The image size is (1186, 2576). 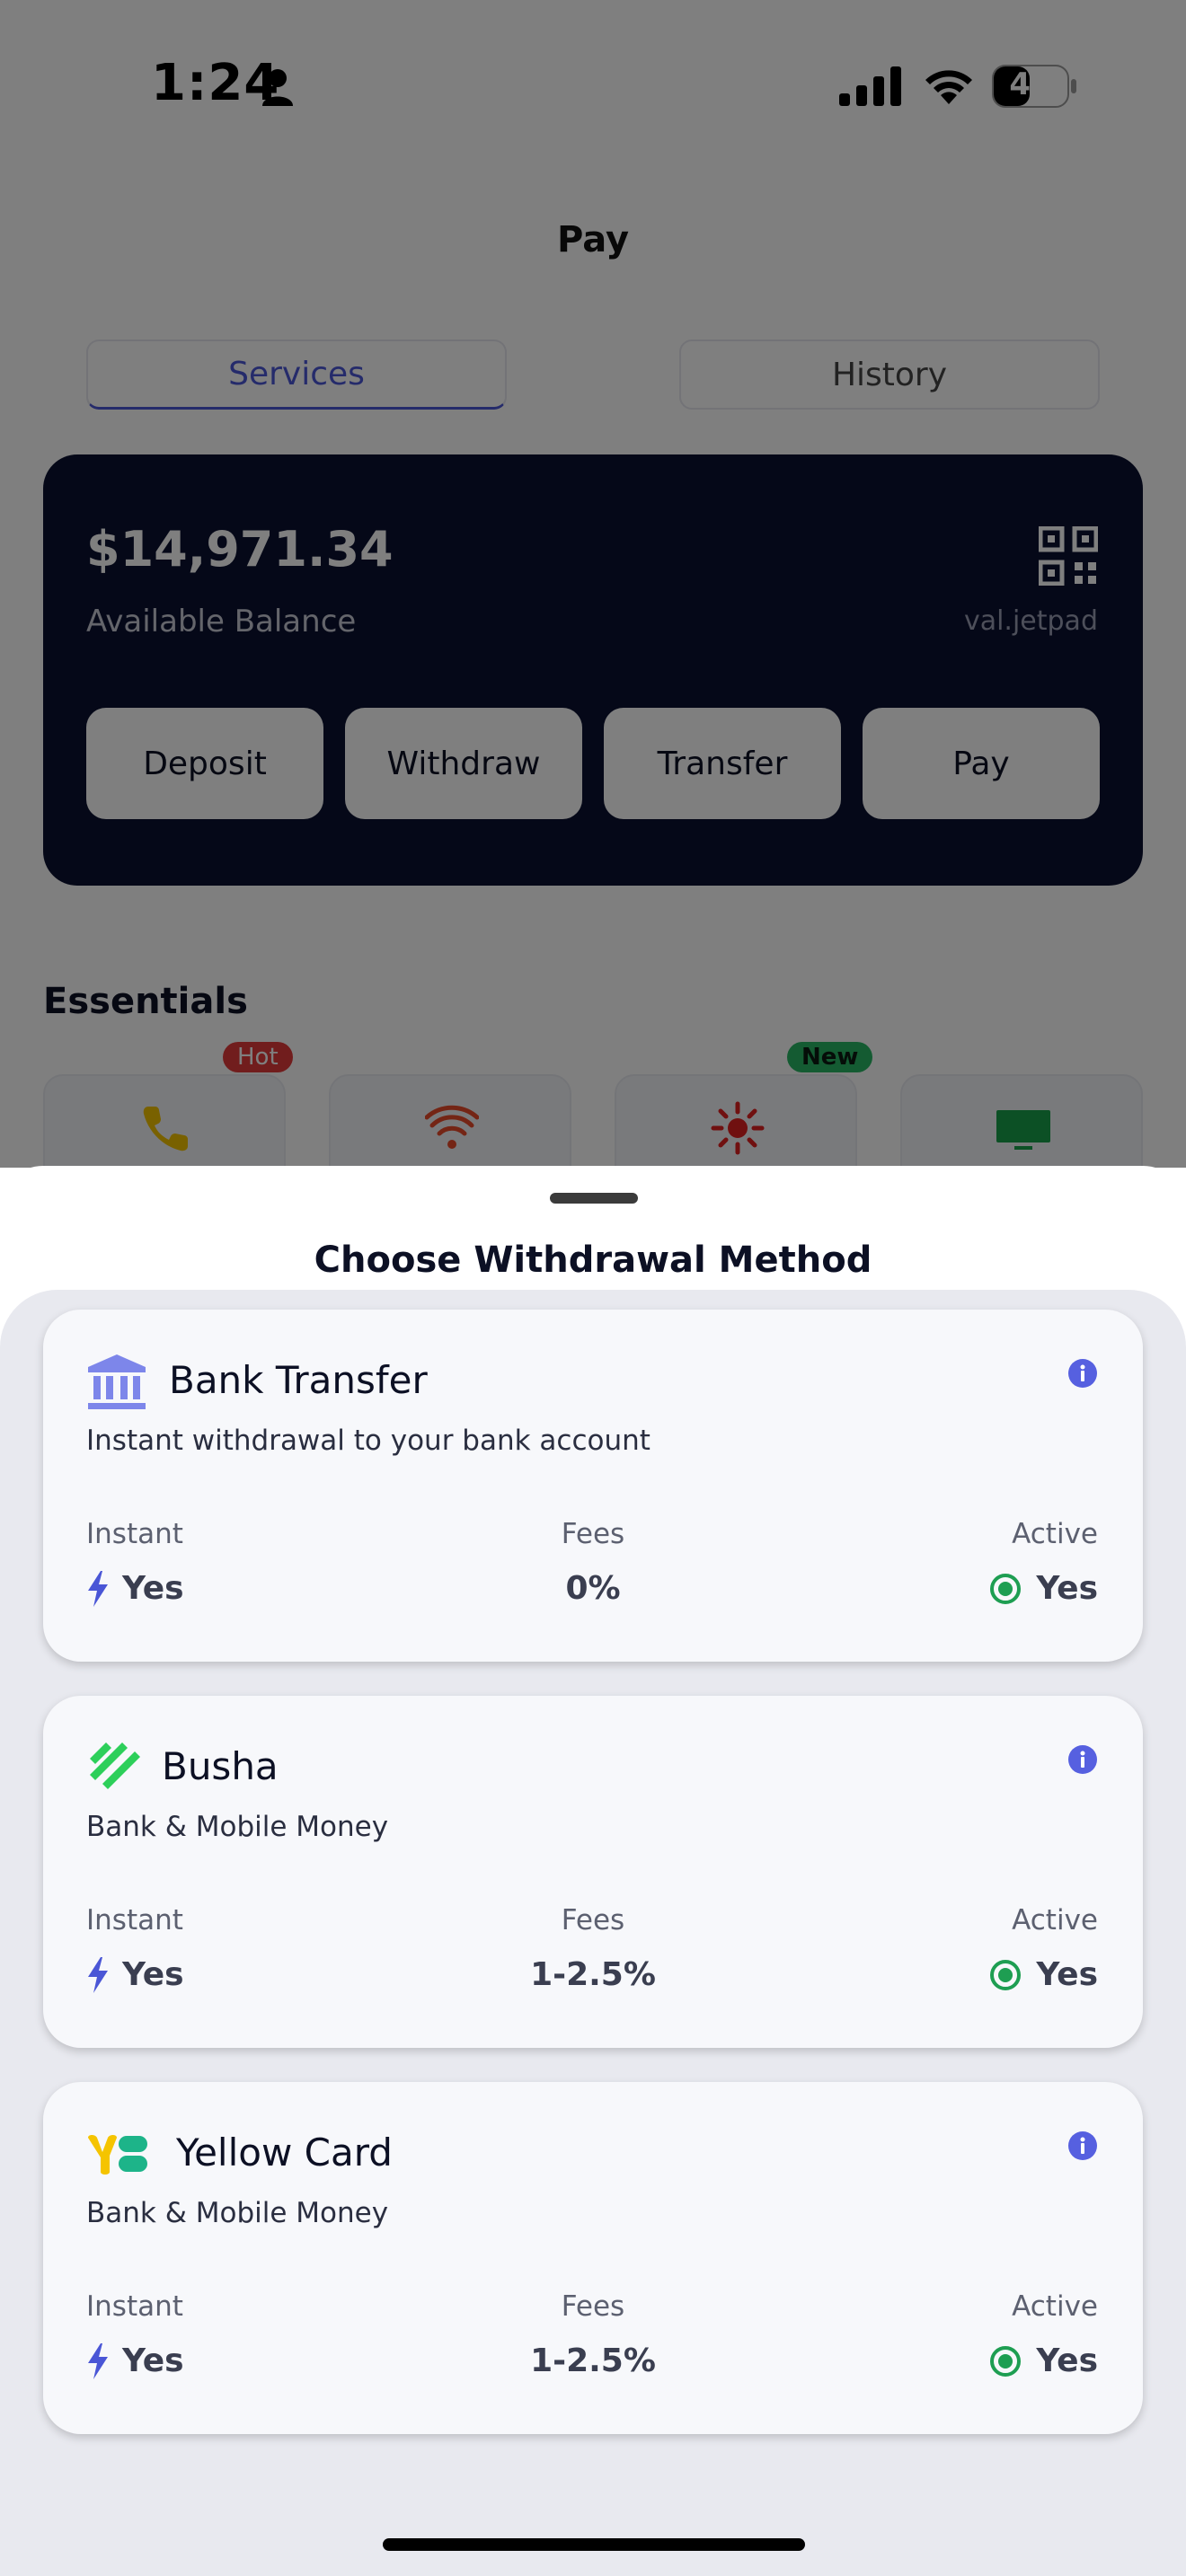 What do you see at coordinates (115, 1765) in the screenshot?
I see `busha-logo-icon` at bounding box center [115, 1765].